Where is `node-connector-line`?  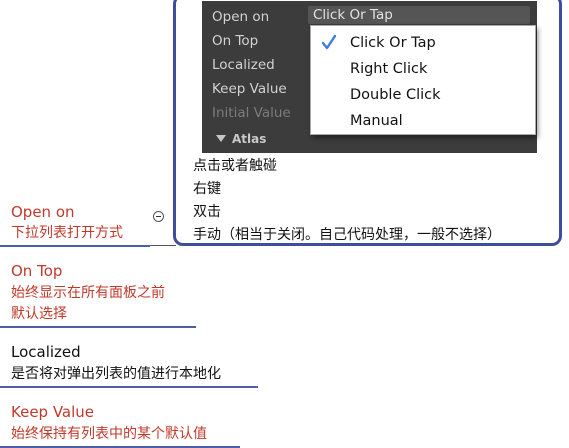
node-connector-line is located at coordinates (163, 245).